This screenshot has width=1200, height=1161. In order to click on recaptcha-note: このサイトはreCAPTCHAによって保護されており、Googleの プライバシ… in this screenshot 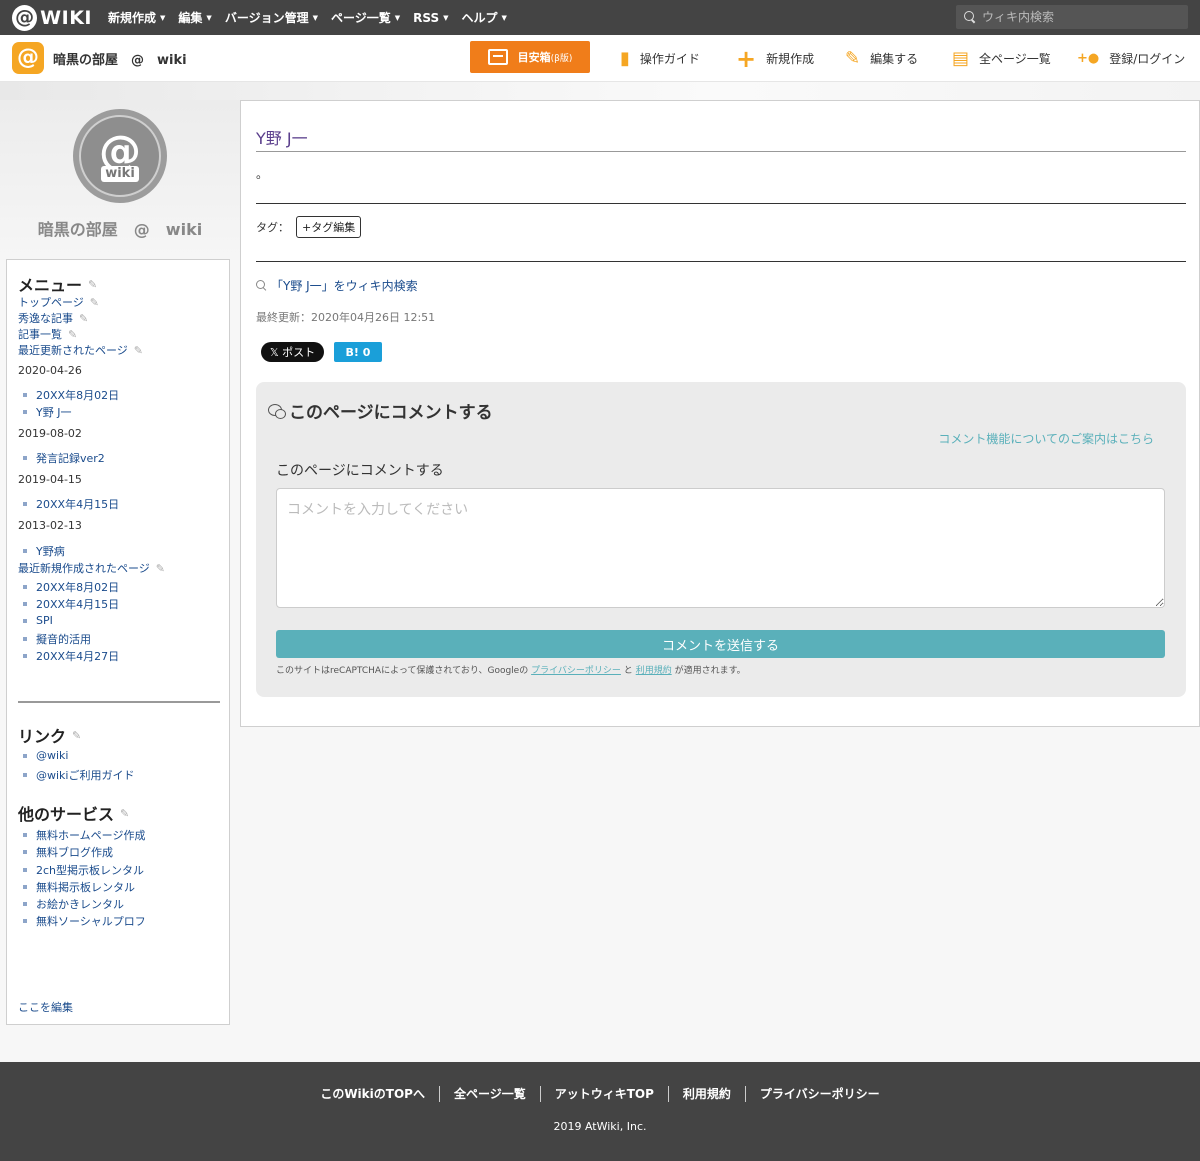, I will do `click(511, 671)`.